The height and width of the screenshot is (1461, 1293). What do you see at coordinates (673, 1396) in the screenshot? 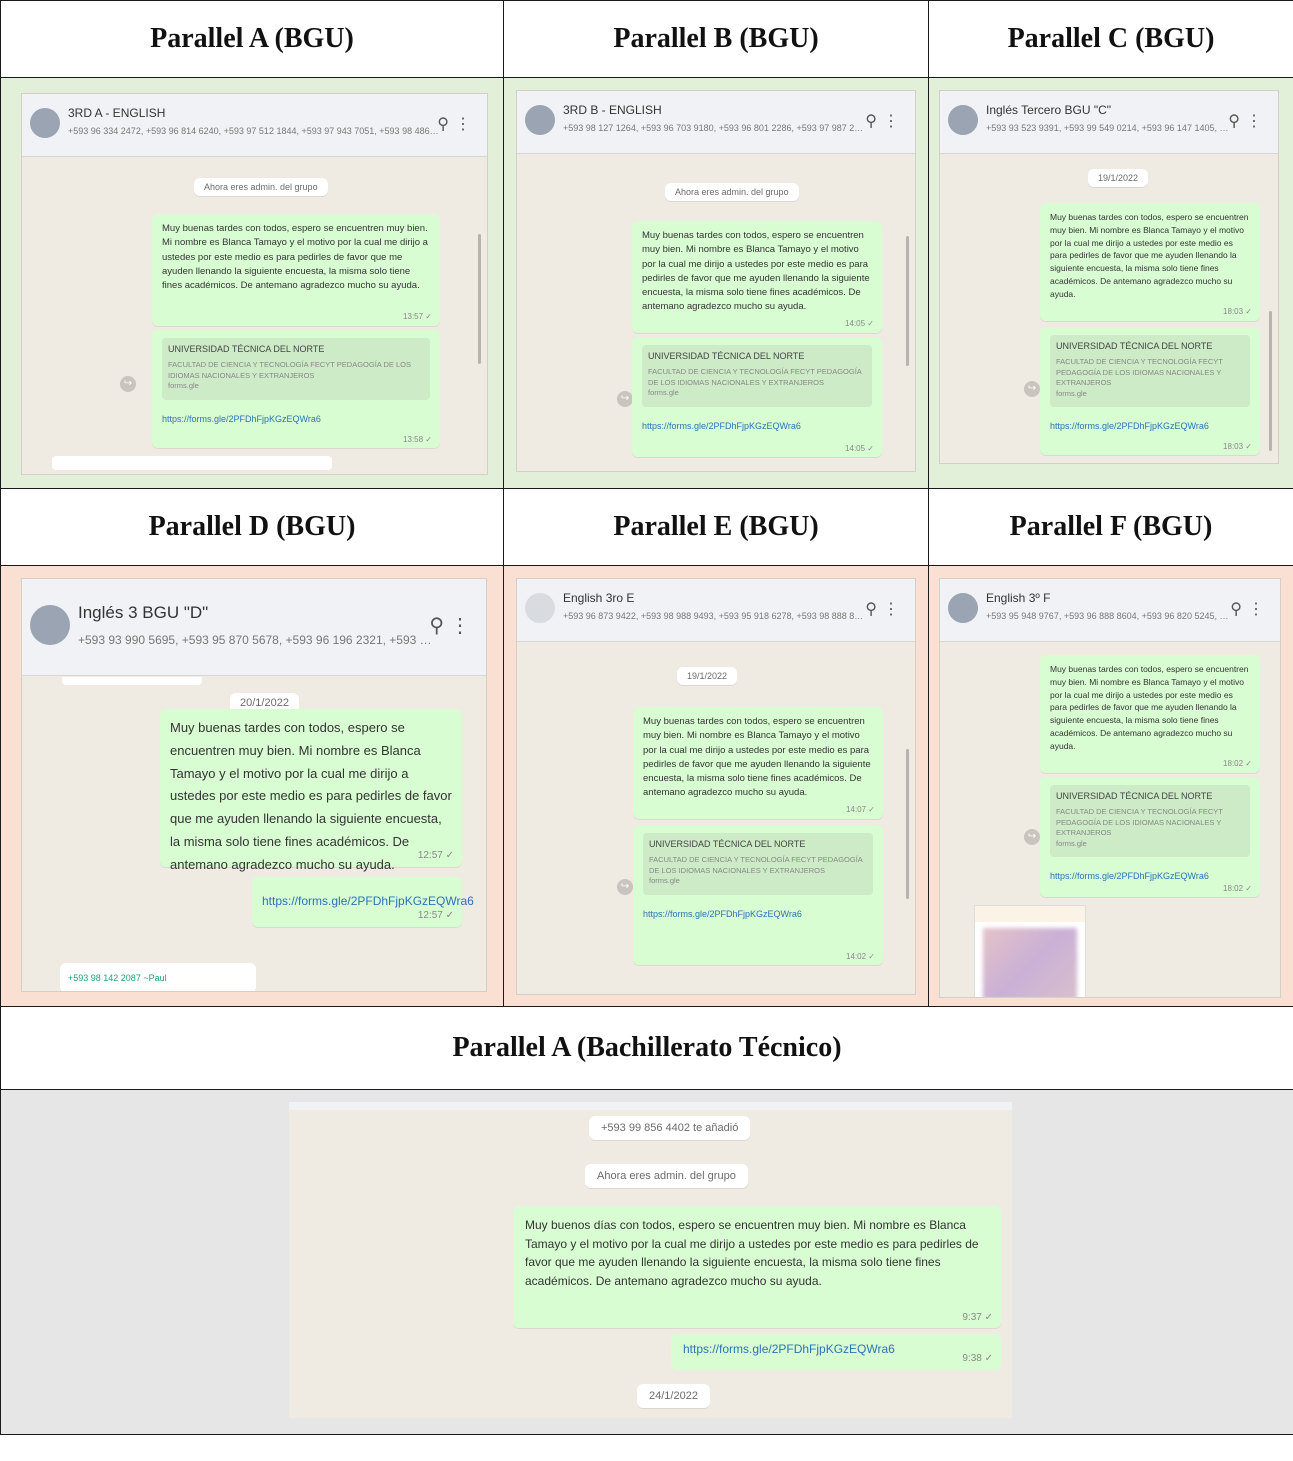
I see `date-chip: 24/1/2022` at bounding box center [673, 1396].